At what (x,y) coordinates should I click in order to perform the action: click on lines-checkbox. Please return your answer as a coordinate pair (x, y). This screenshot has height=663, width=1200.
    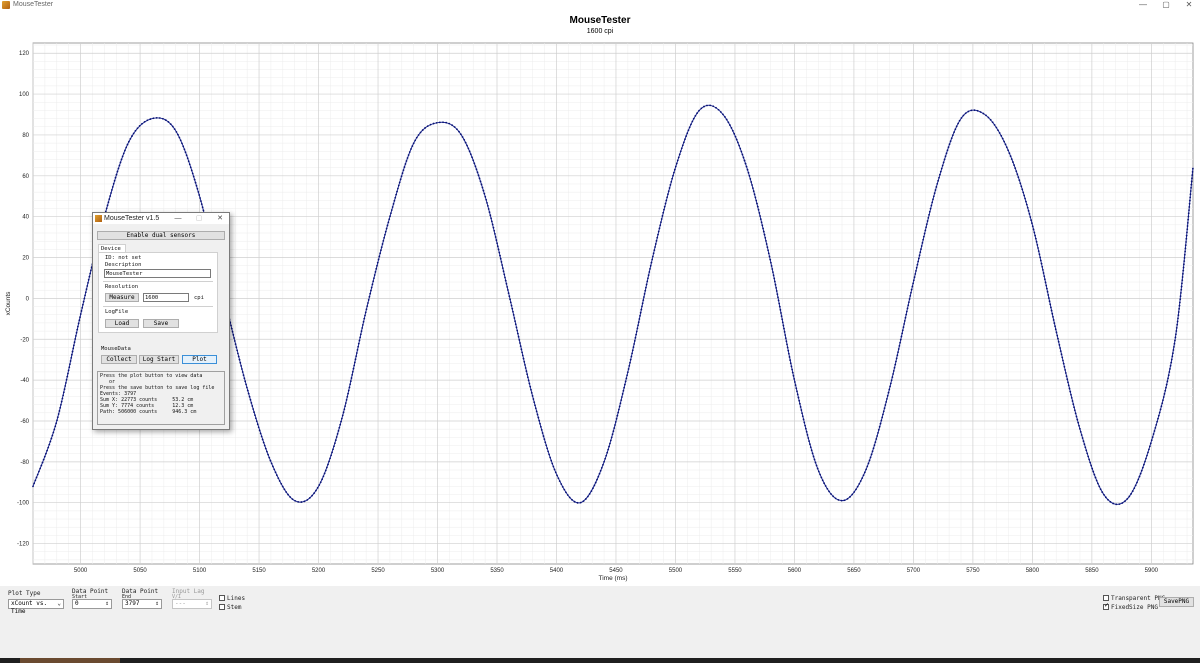
    Looking at the image, I should click on (222, 598).